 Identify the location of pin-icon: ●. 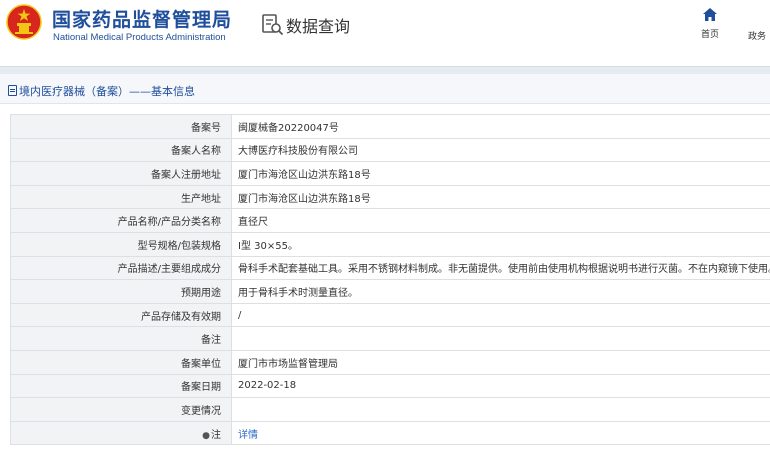
(206, 435).